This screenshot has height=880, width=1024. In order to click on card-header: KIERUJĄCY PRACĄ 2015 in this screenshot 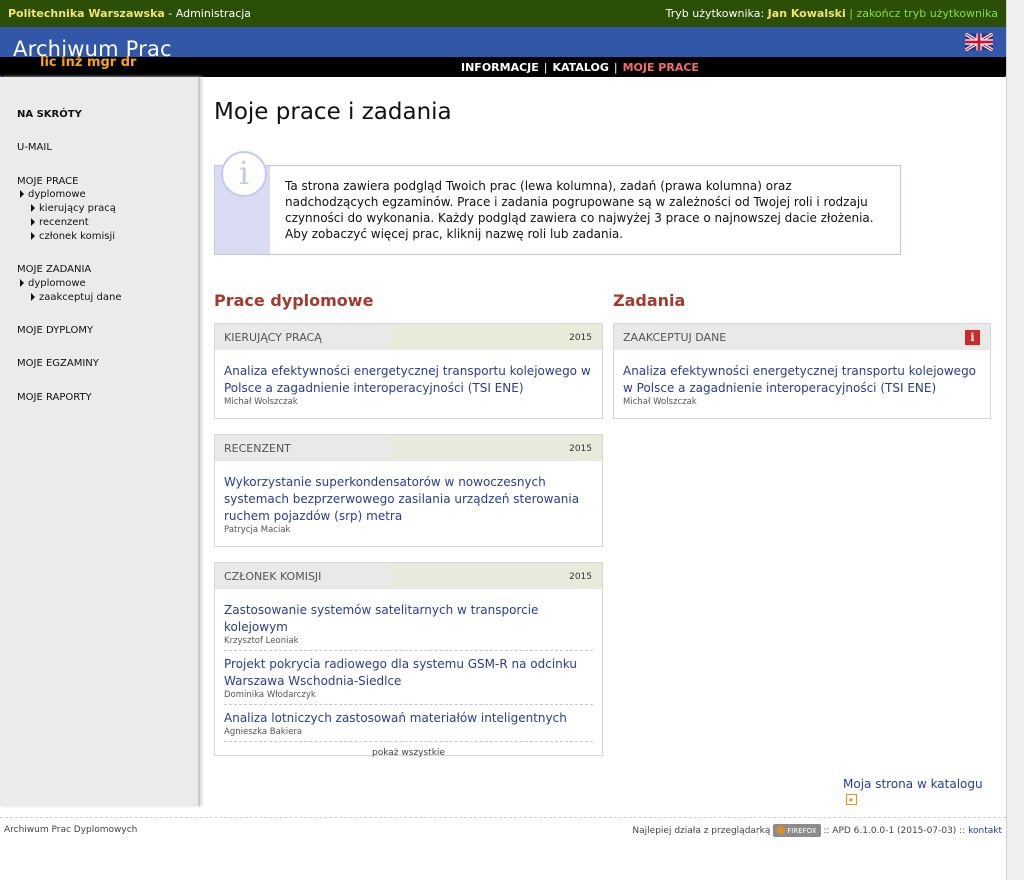, I will do `click(408, 337)`.